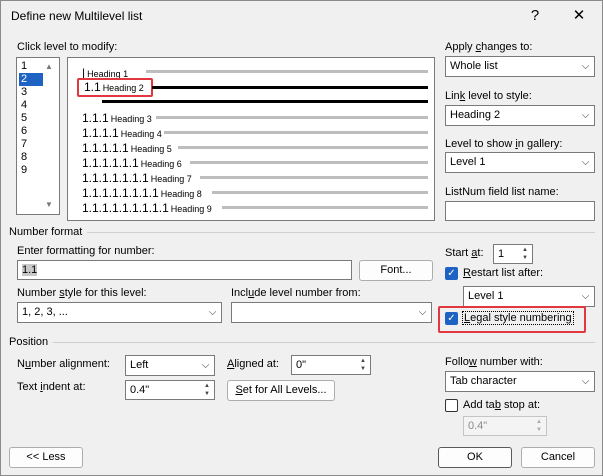 The width and height of the screenshot is (603, 476). I want to click on less-button: << Less, so click(46, 457).